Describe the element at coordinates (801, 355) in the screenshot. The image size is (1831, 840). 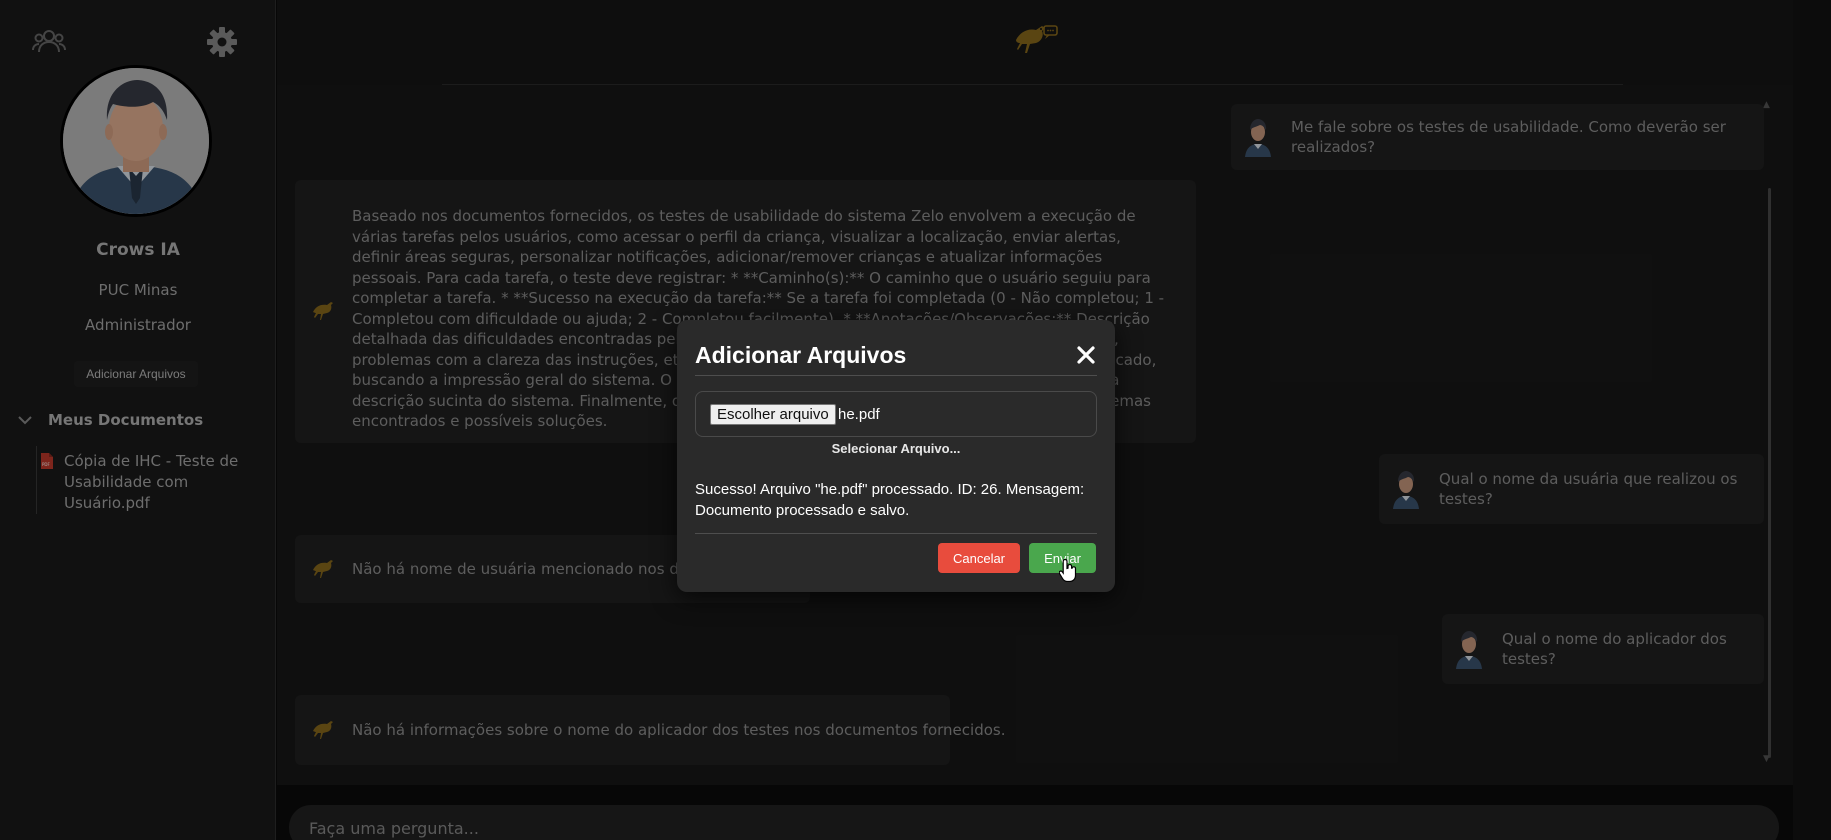
I see `modal-title: Adicionar Arquivos` at that location.